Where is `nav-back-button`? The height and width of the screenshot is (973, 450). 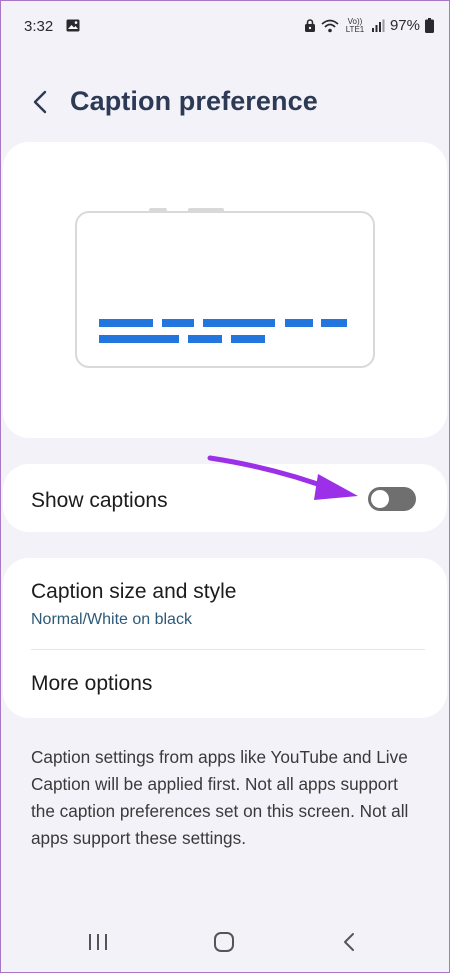 nav-back-button is located at coordinates (350, 943).